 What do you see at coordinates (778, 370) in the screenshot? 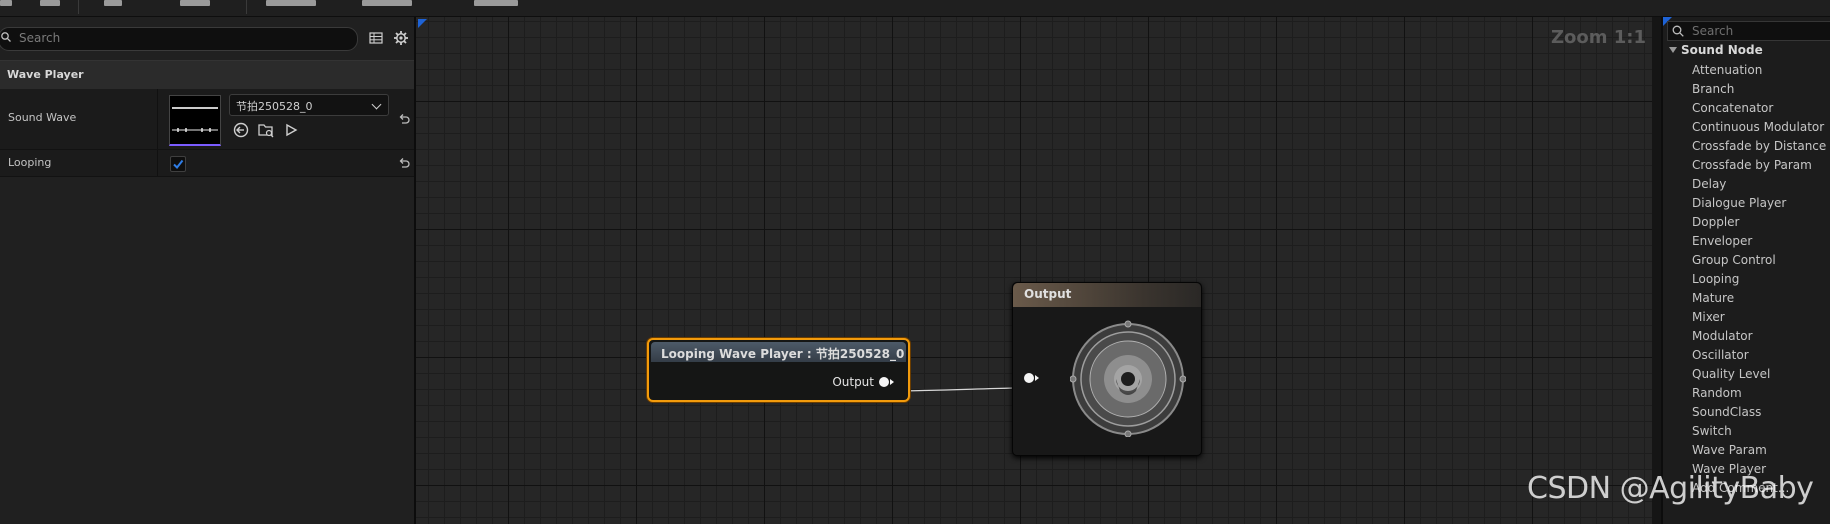
I see `looping-wave-player-node: Looping Wave Player : 节拍250528_0 Output` at bounding box center [778, 370].